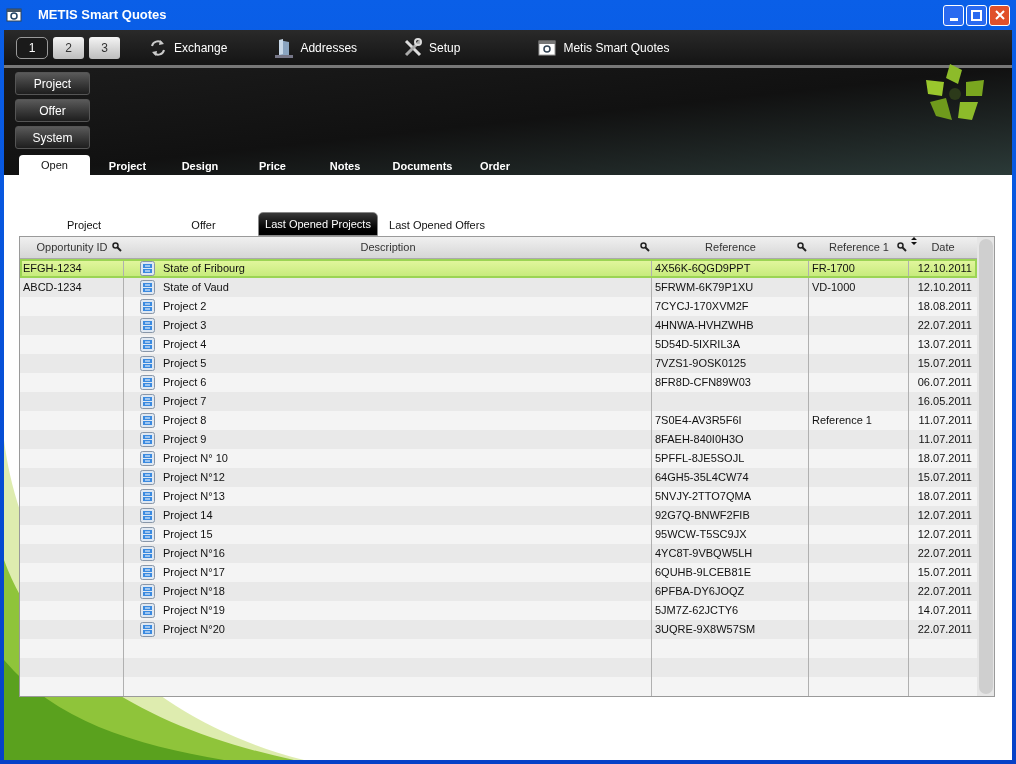 The width and height of the screenshot is (1016, 764). I want to click on table-row: Project N°16 4YC8T-9VBQW5LH 22.07.2011, so click(498, 553).